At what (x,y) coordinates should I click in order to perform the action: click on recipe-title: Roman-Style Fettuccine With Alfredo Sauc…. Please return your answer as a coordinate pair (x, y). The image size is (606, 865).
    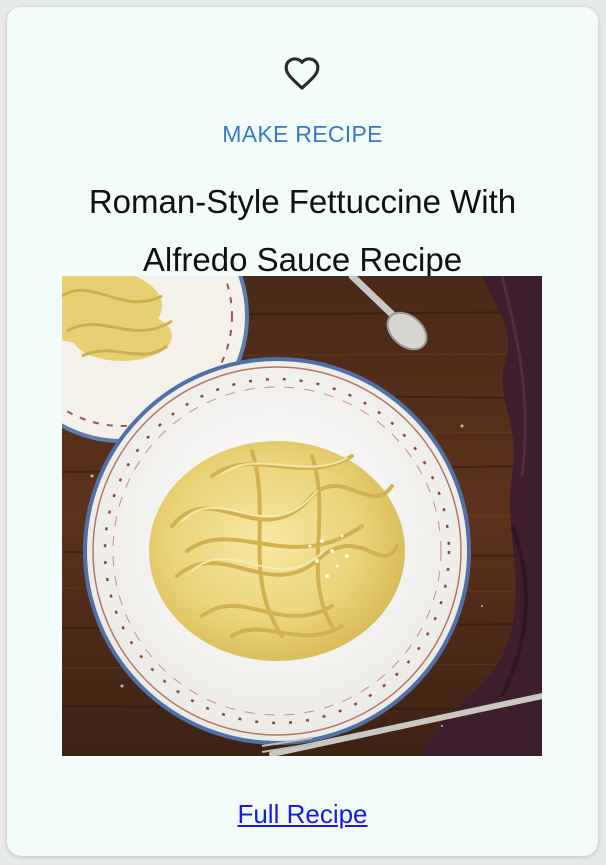
    Looking at the image, I should click on (302, 230).